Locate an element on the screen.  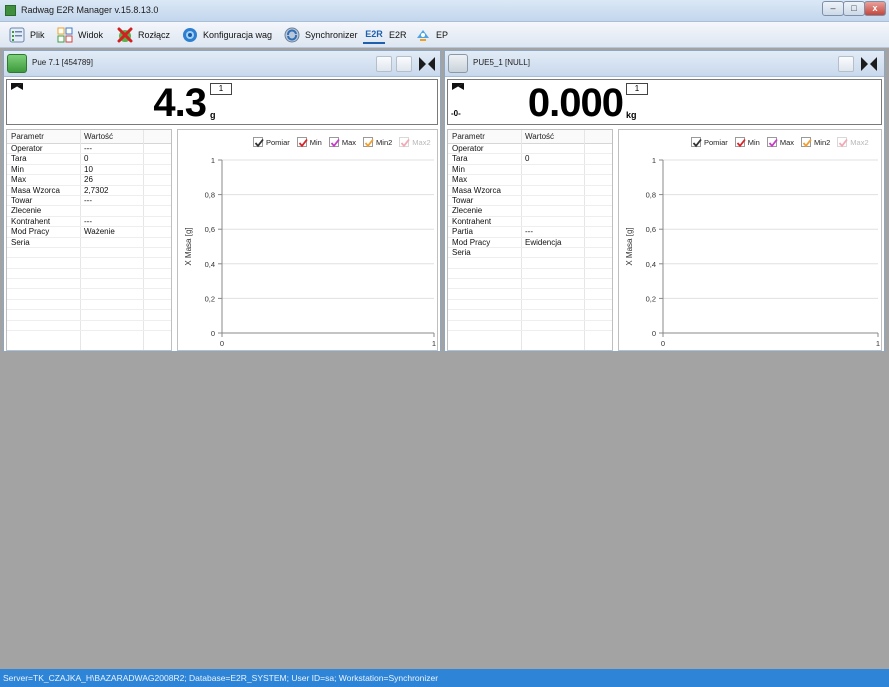
table-row: Kontrahent --- is located at coordinates (89, 222).